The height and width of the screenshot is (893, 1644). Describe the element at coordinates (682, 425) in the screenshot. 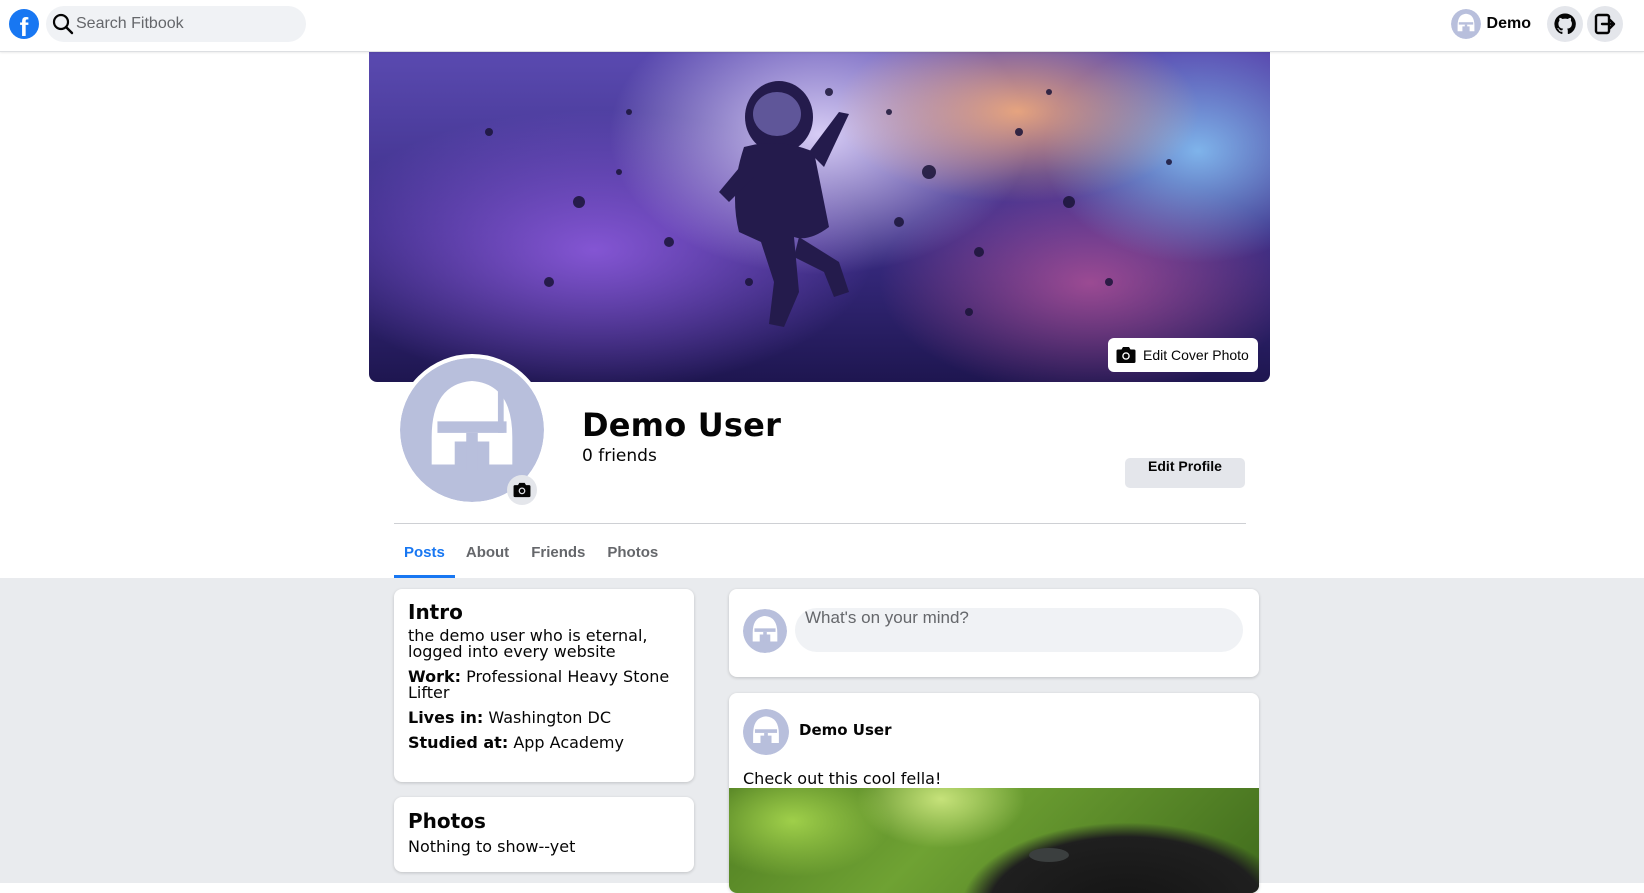

I see `profile-name: Demo User` at that location.